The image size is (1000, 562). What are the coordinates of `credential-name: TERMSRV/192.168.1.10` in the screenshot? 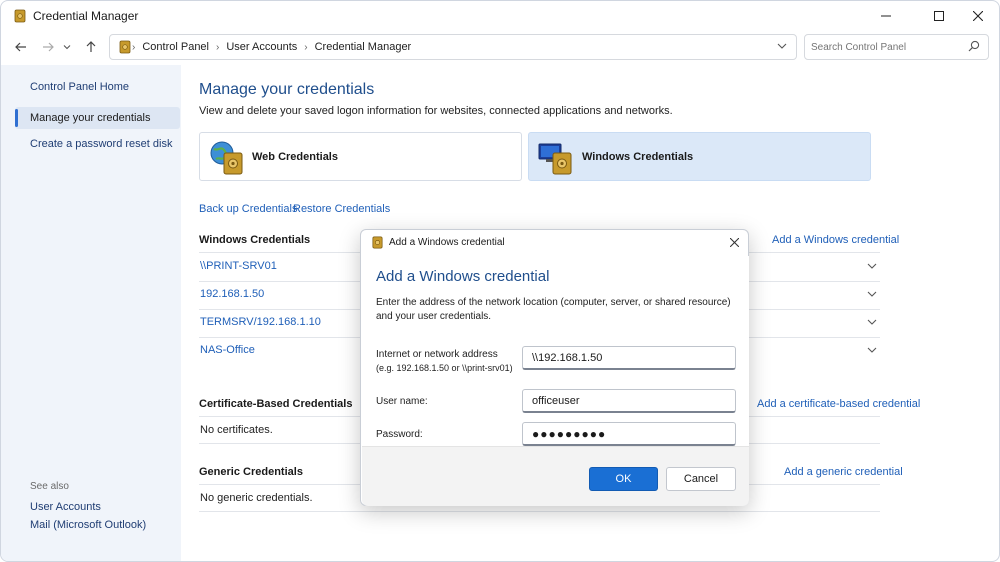 It's located at (260, 322).